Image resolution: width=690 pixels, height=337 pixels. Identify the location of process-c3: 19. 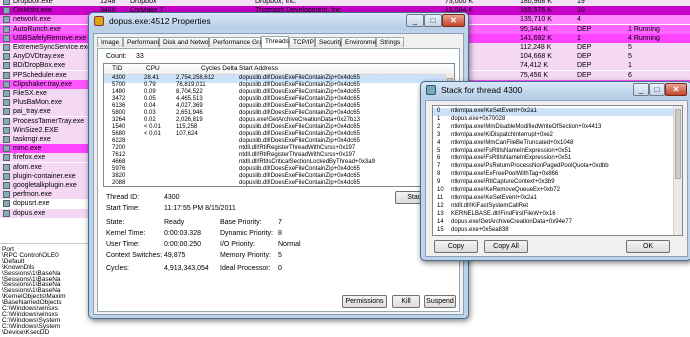
(581, 2).